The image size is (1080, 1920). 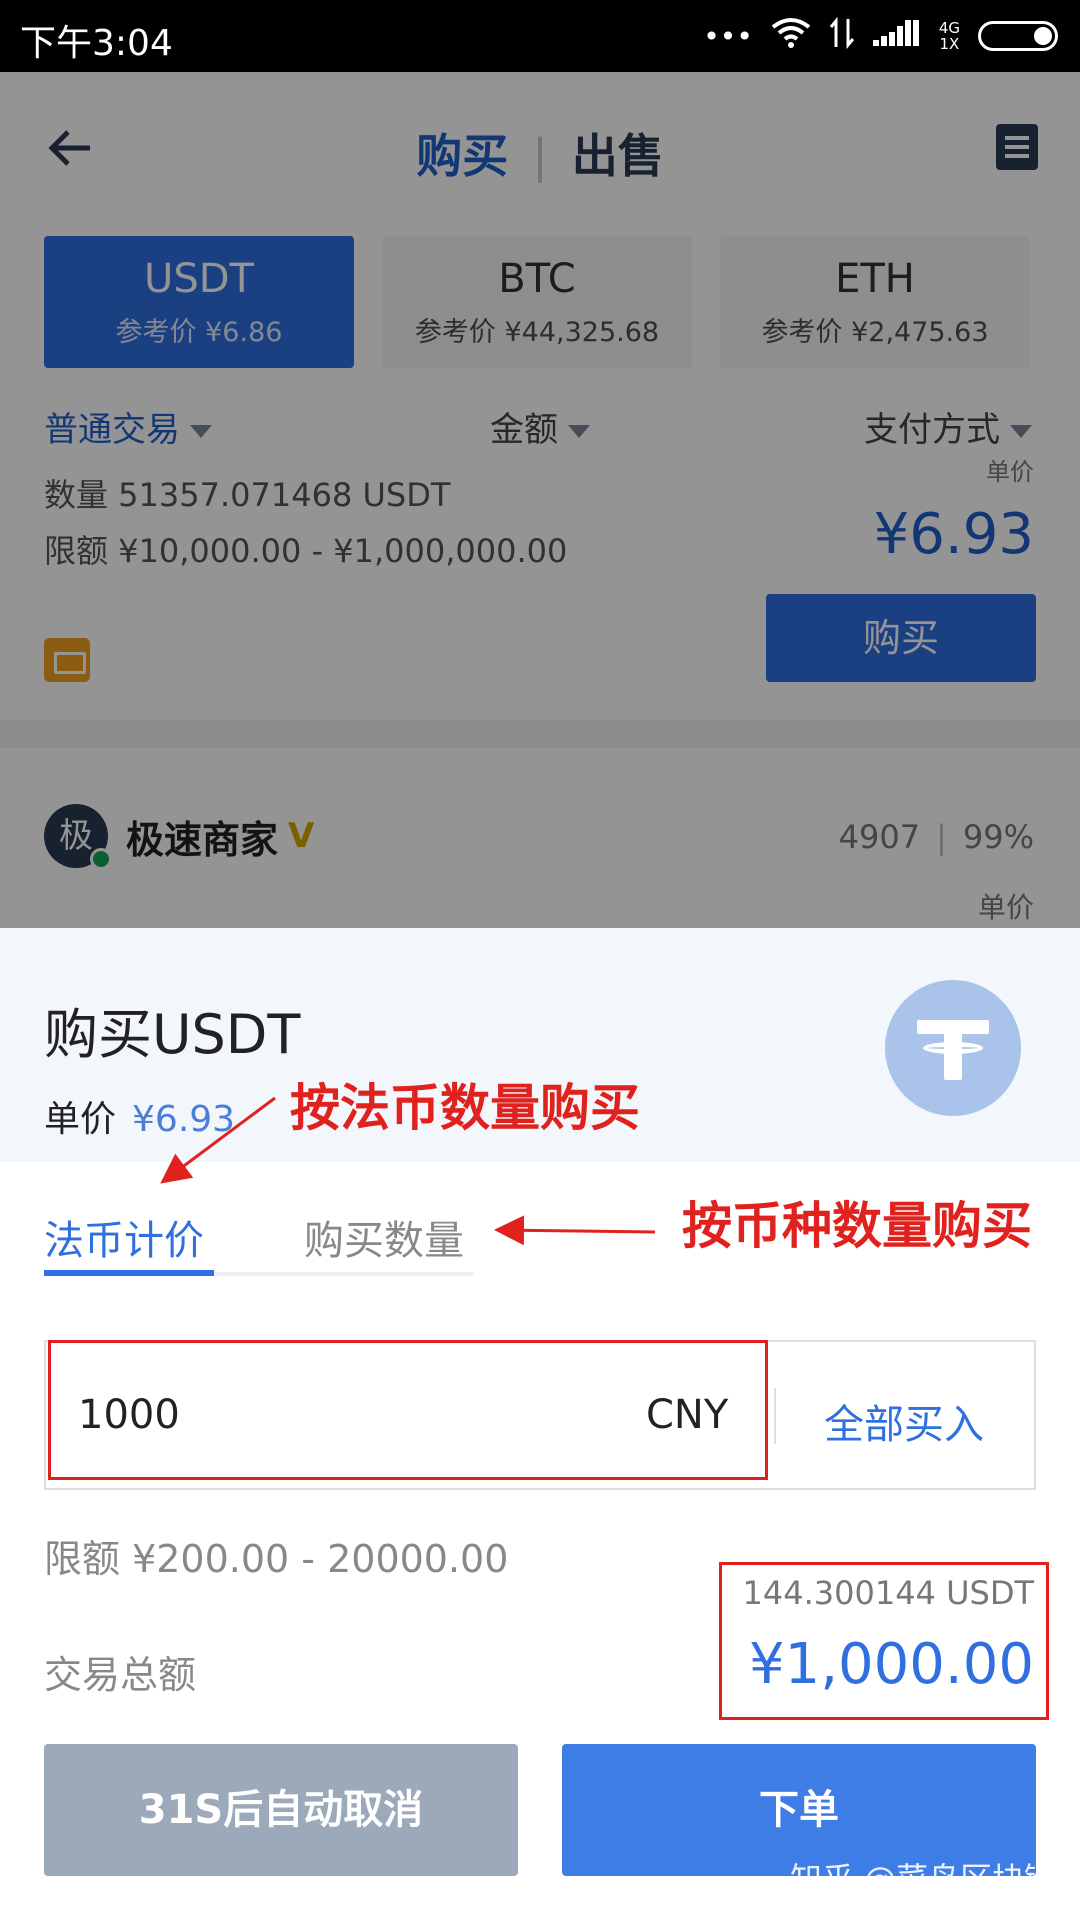 I want to click on sheet-title: 购买USDT, so click(x=172, y=1034).